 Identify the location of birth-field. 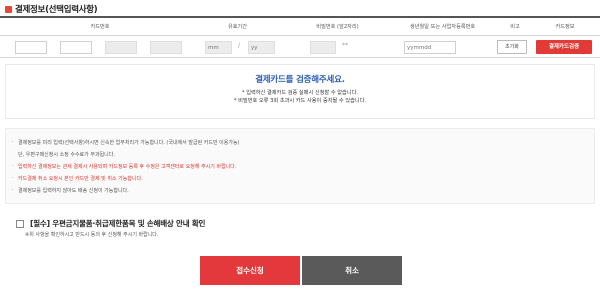
(430, 47).